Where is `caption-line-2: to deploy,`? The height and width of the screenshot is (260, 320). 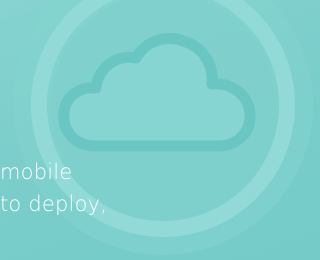
caption-line-2: to deploy, is located at coordinates (54, 204).